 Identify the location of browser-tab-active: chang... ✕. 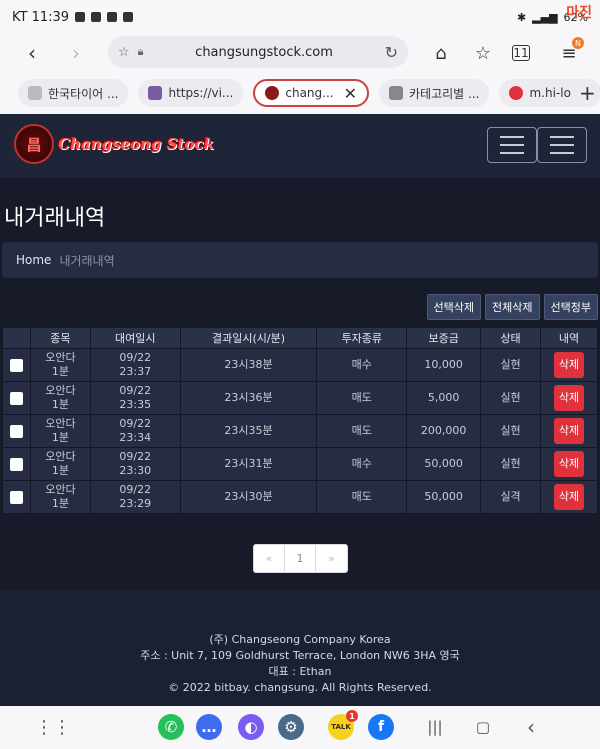
(311, 93).